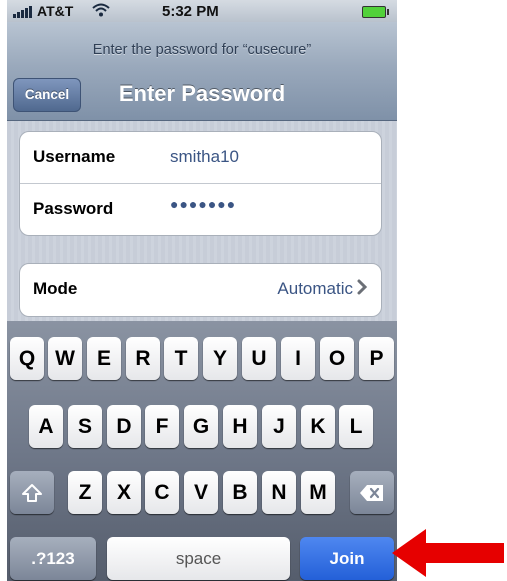 The width and height of the screenshot is (507, 581). I want to click on mode-value: Automatic, so click(315, 288).